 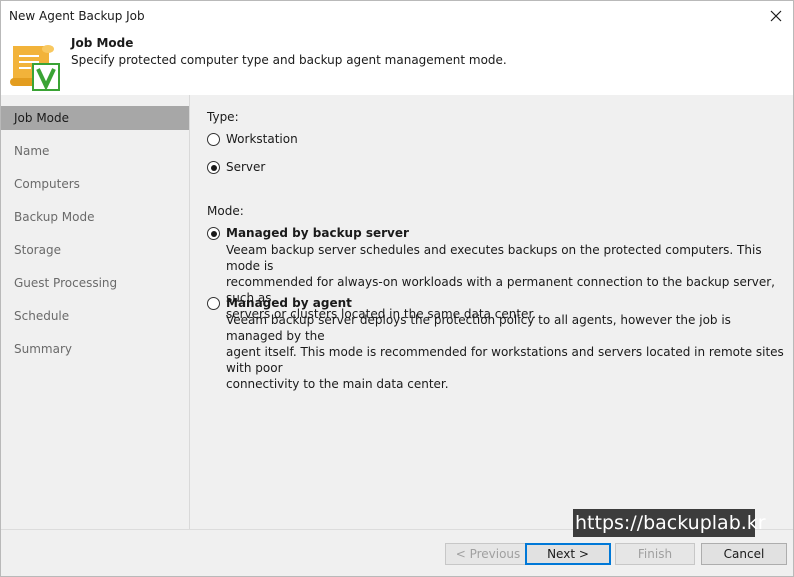 I want to click on managed-by-agent-label: Managed by agent, so click(x=289, y=303).